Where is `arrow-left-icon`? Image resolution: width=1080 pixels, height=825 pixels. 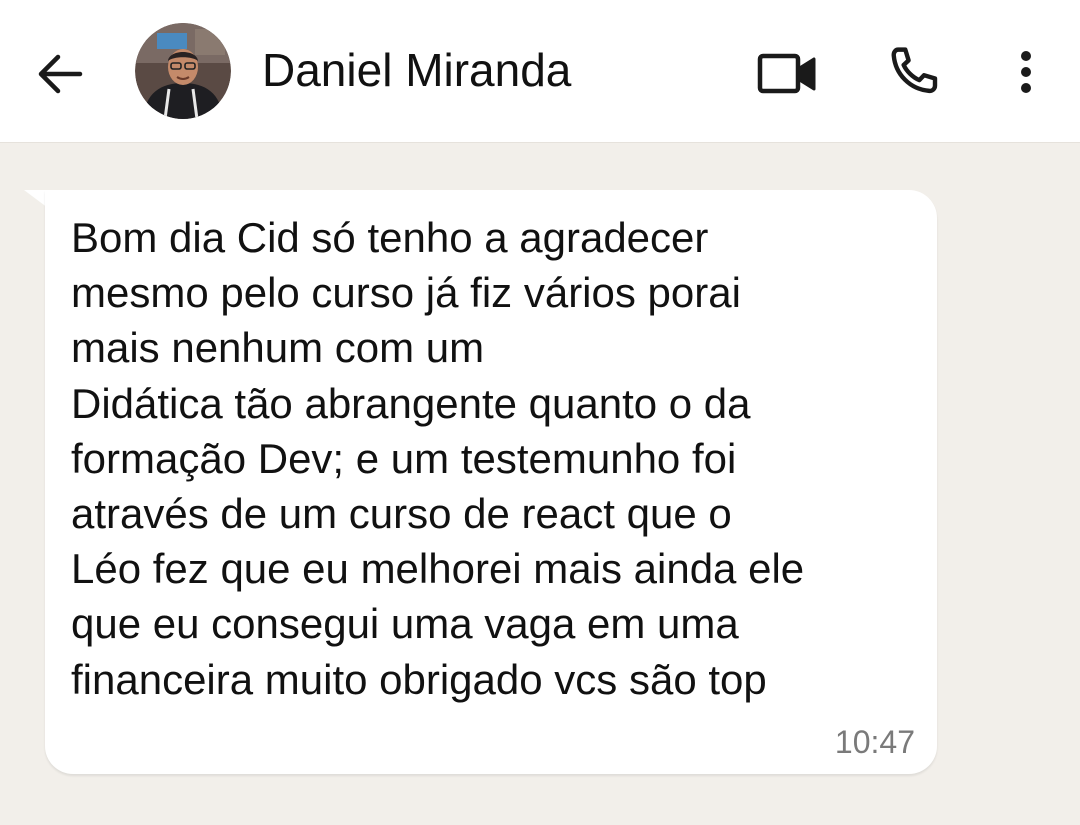 arrow-left-icon is located at coordinates (60, 74).